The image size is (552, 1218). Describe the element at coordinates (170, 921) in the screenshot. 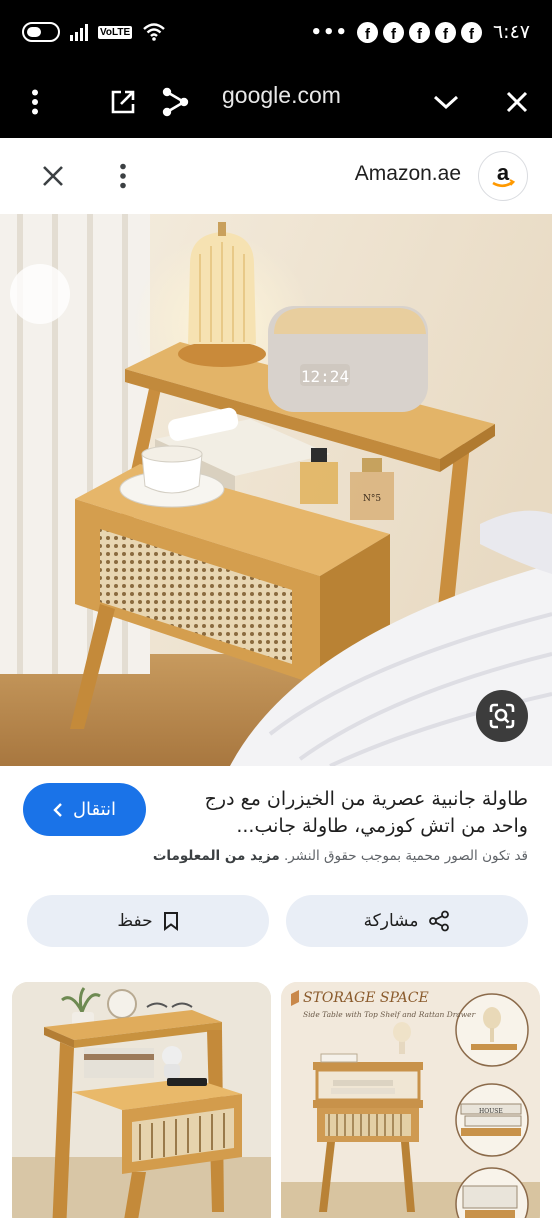

I see `bookmark-icon` at that location.